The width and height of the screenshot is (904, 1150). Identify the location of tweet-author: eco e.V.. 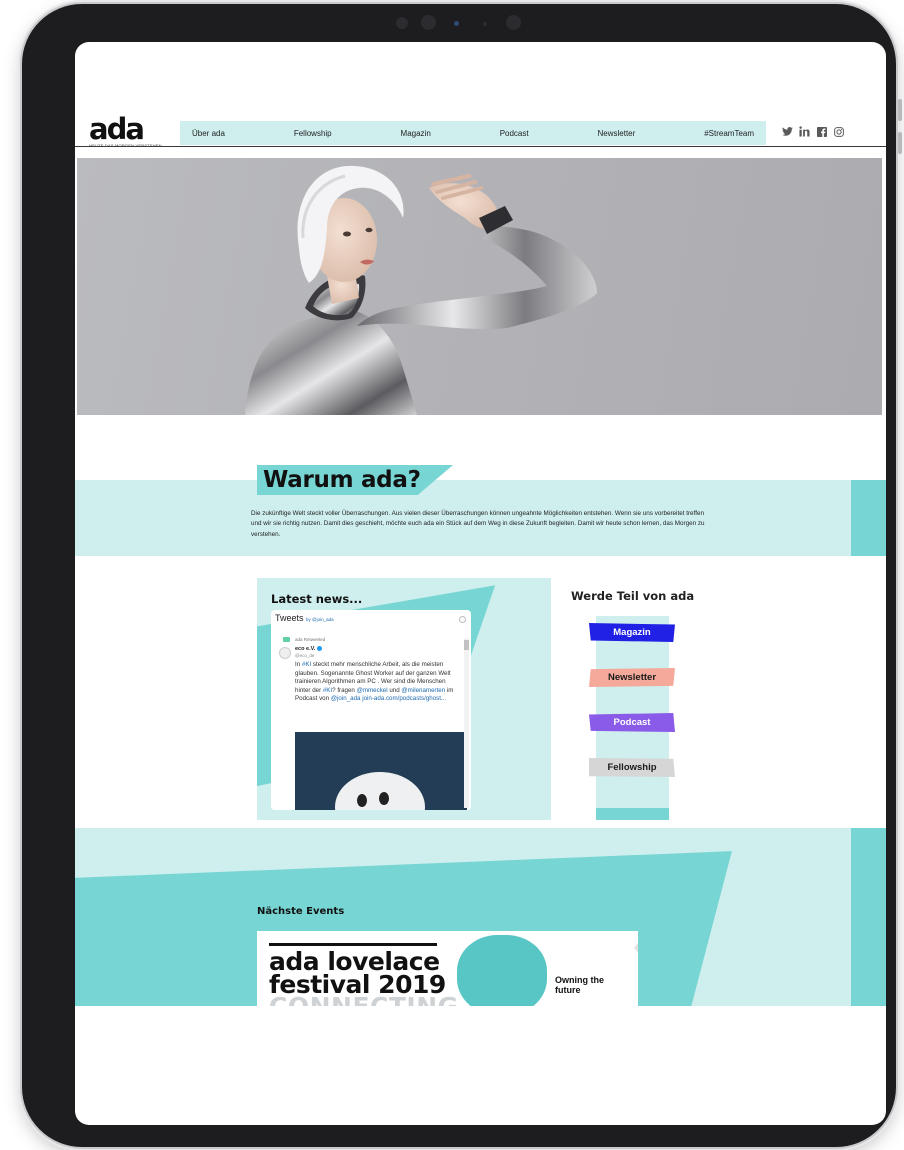
(309, 649).